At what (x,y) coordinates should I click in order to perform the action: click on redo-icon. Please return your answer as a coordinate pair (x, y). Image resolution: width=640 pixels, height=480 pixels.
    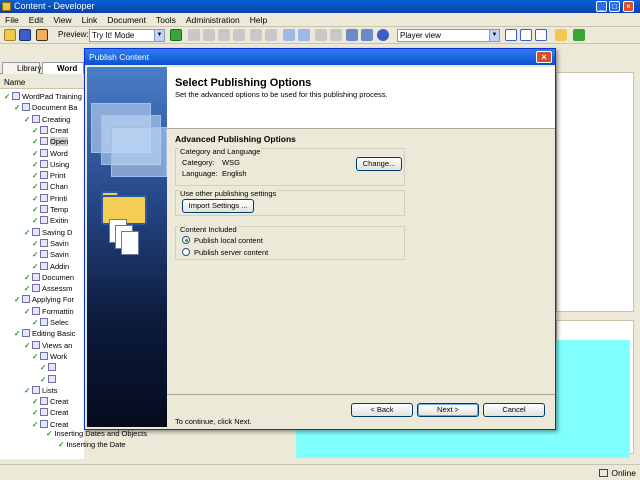
    Looking at the image, I should click on (304, 35).